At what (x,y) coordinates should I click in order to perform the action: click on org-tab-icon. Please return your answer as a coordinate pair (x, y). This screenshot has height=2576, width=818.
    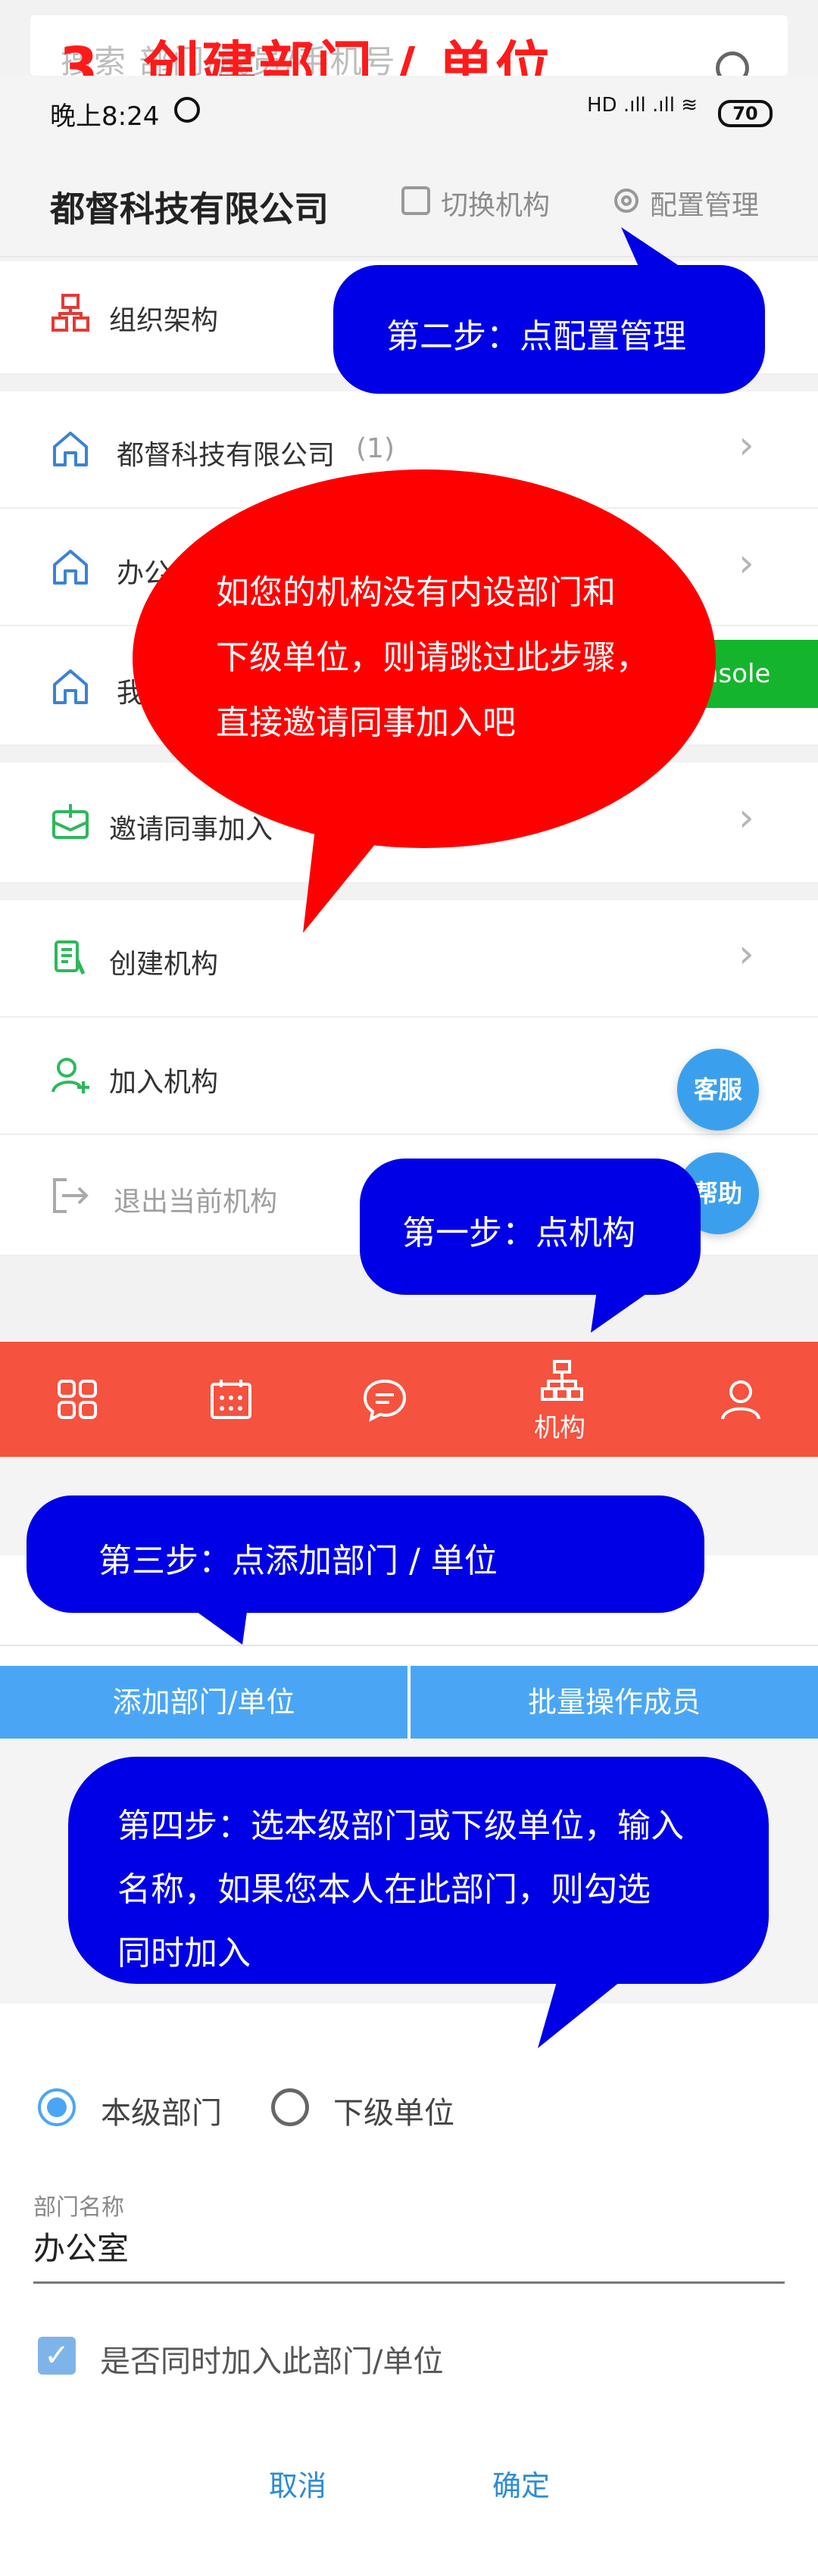
    Looking at the image, I should click on (562, 1381).